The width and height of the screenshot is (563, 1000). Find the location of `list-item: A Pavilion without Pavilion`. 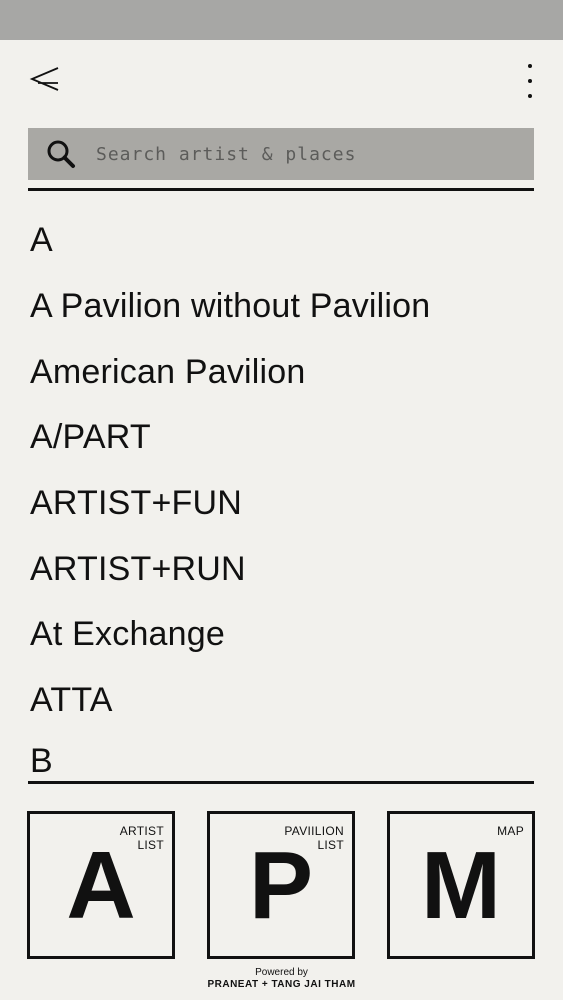

list-item: A Pavilion without Pavilion is located at coordinates (282, 307).